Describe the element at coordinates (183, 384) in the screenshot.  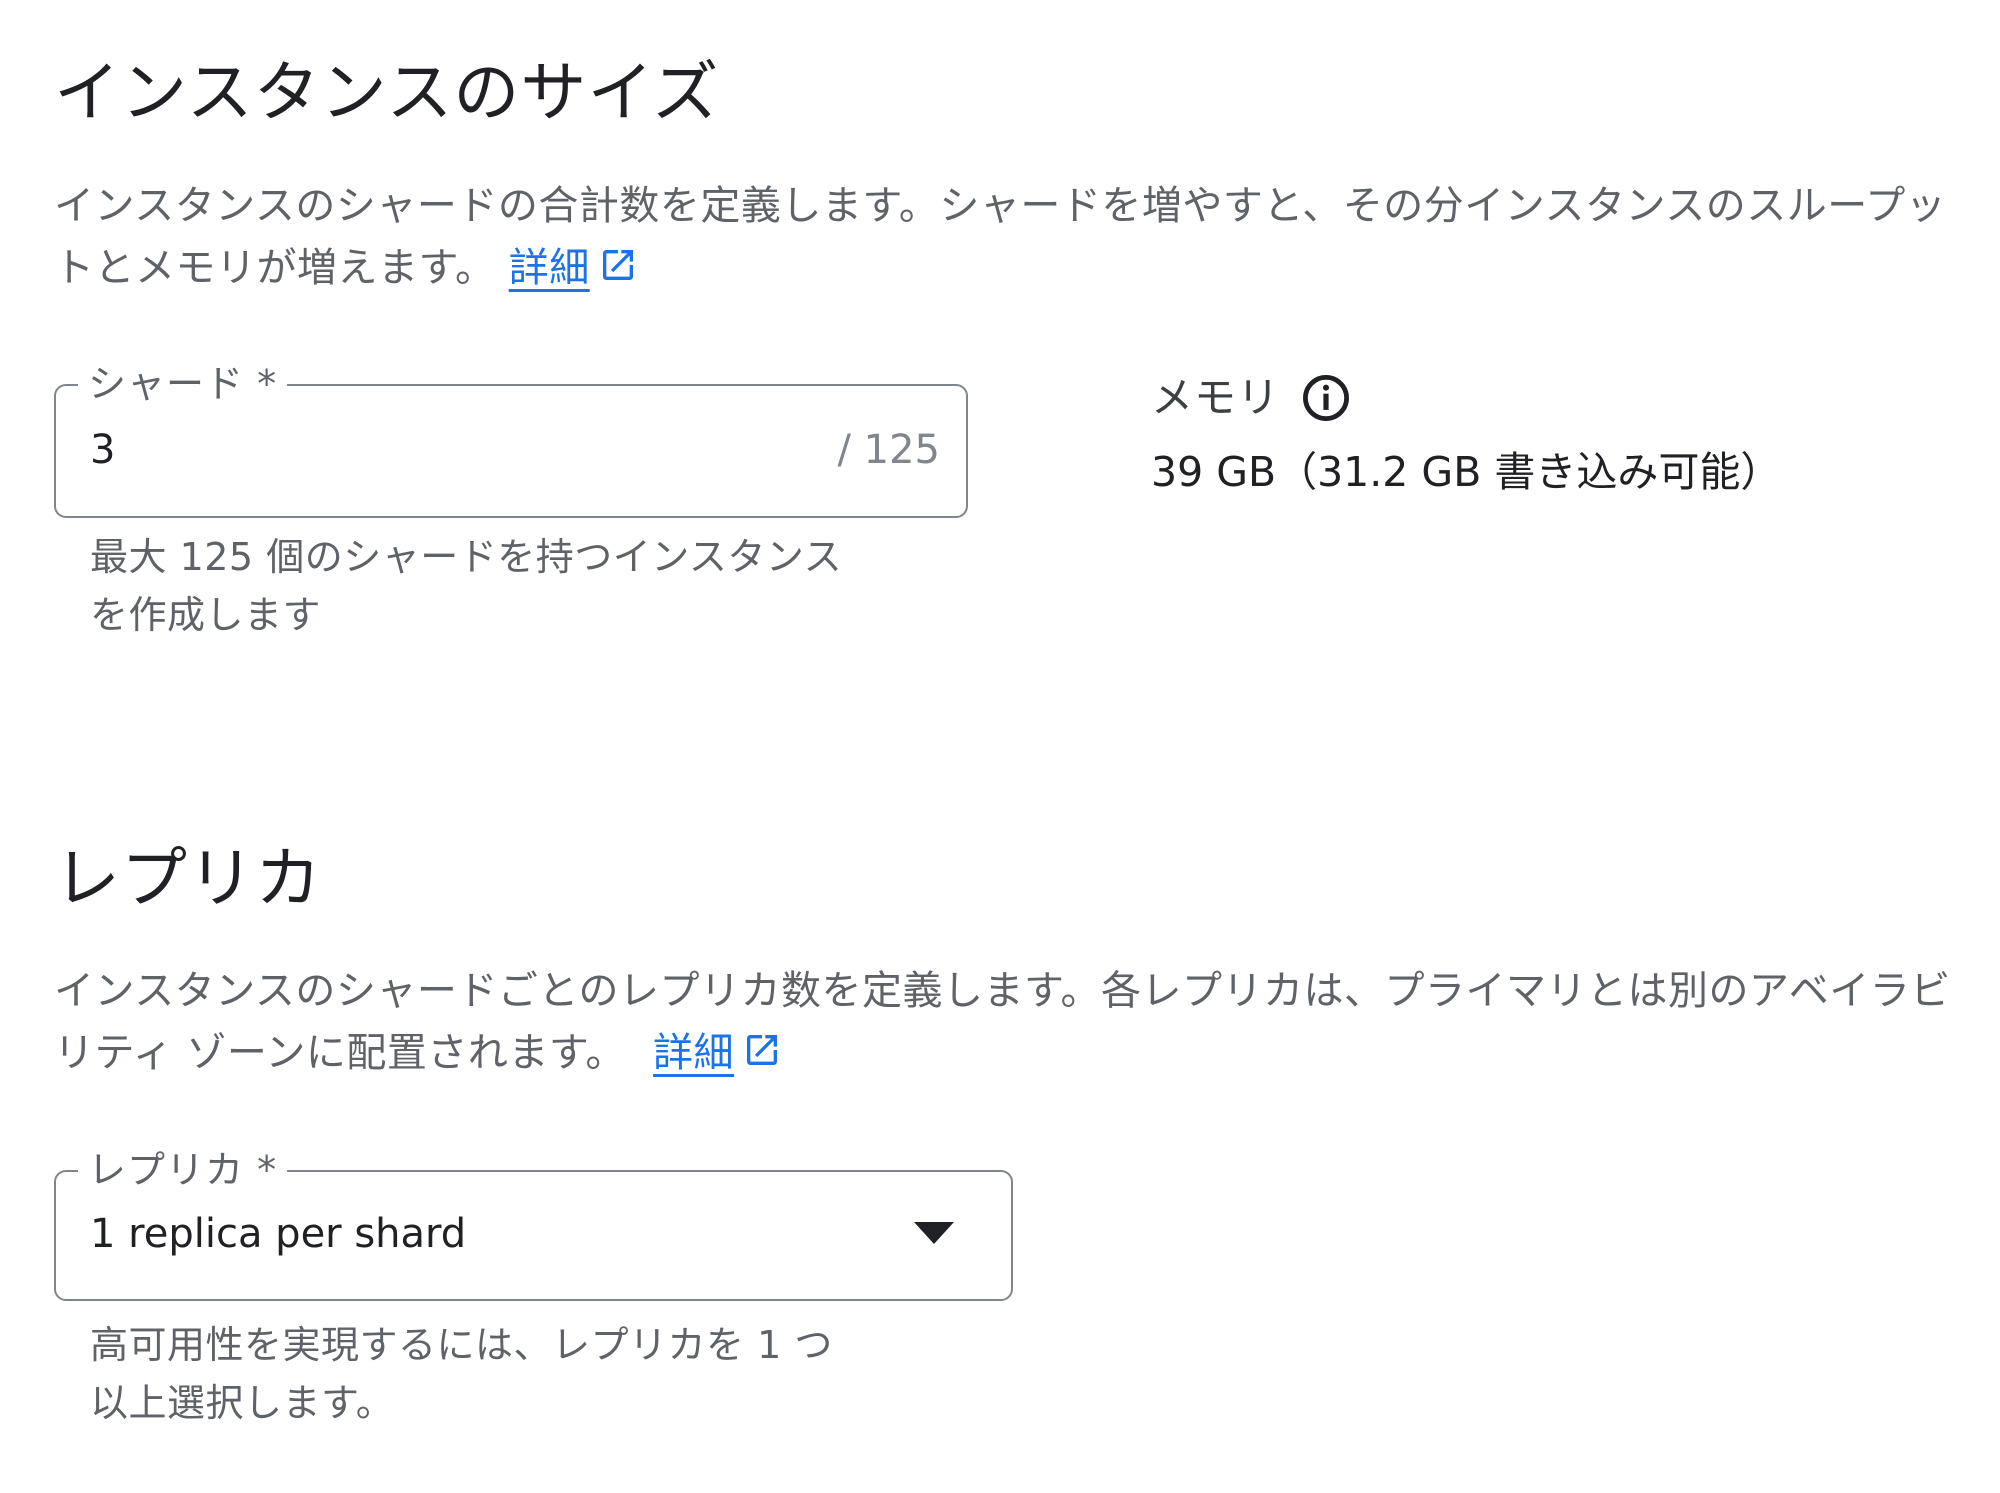
I see `shards-field-label: シャード *` at that location.